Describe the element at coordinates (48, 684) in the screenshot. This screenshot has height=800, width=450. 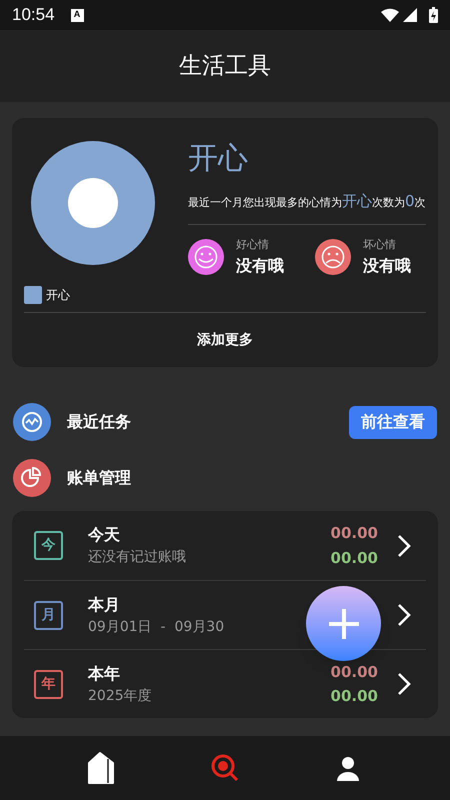
I see `period-badge: 年` at that location.